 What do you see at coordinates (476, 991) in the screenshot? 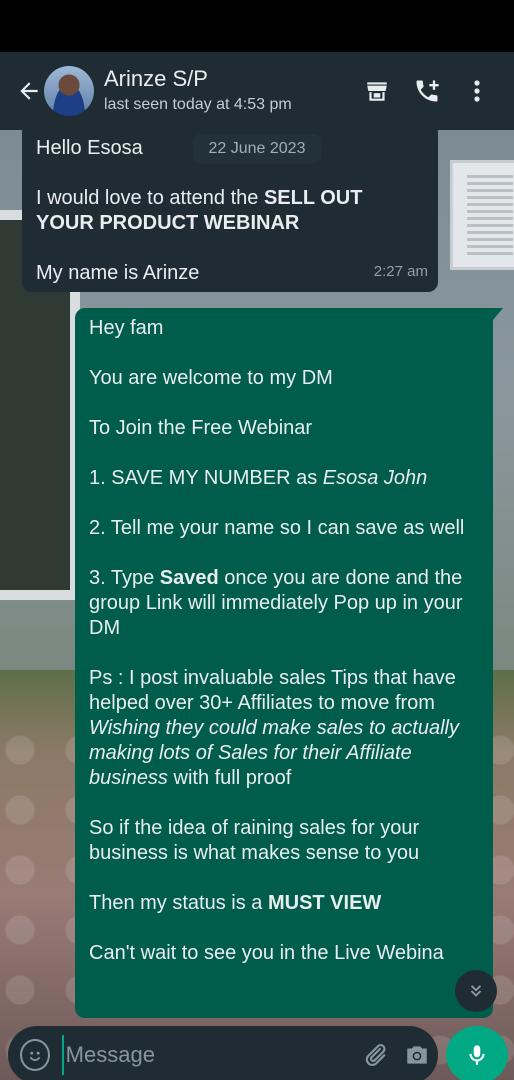
I see `chevron-double-down-icon` at bounding box center [476, 991].